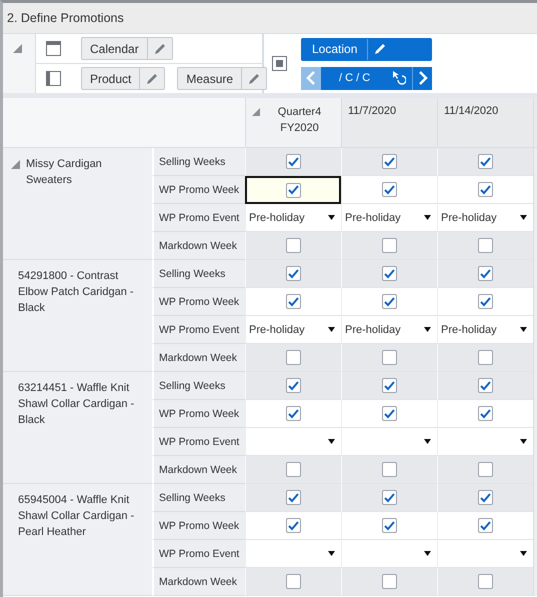 The width and height of the screenshot is (537, 597). What do you see at coordinates (77, 428) in the screenshot?
I see `product-cell: 63214451 - Waffle Knit Shawl Collar Cardigan - Black` at bounding box center [77, 428].